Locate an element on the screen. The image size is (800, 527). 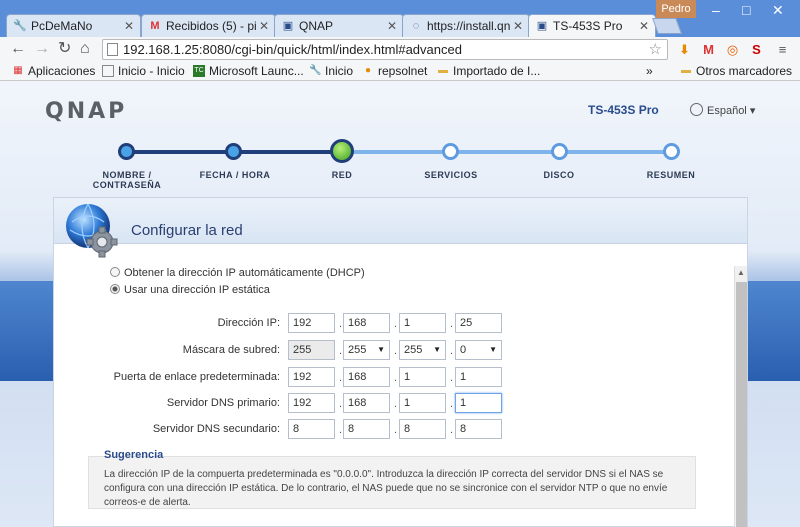
close-window-icon: ✕ is located at coordinates (778, 10).